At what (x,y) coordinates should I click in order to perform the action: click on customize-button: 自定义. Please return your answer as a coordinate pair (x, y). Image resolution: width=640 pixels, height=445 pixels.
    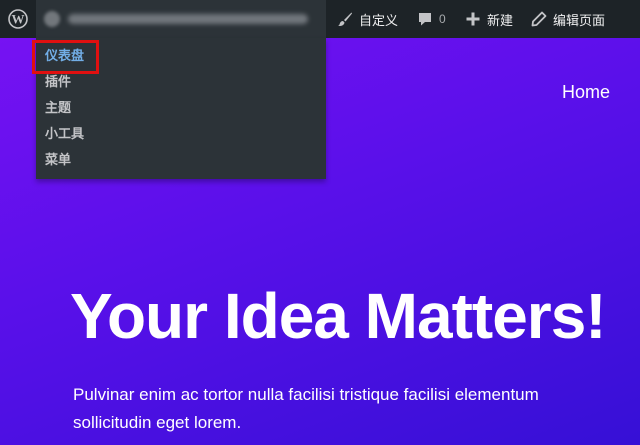
    Looking at the image, I should click on (367, 19).